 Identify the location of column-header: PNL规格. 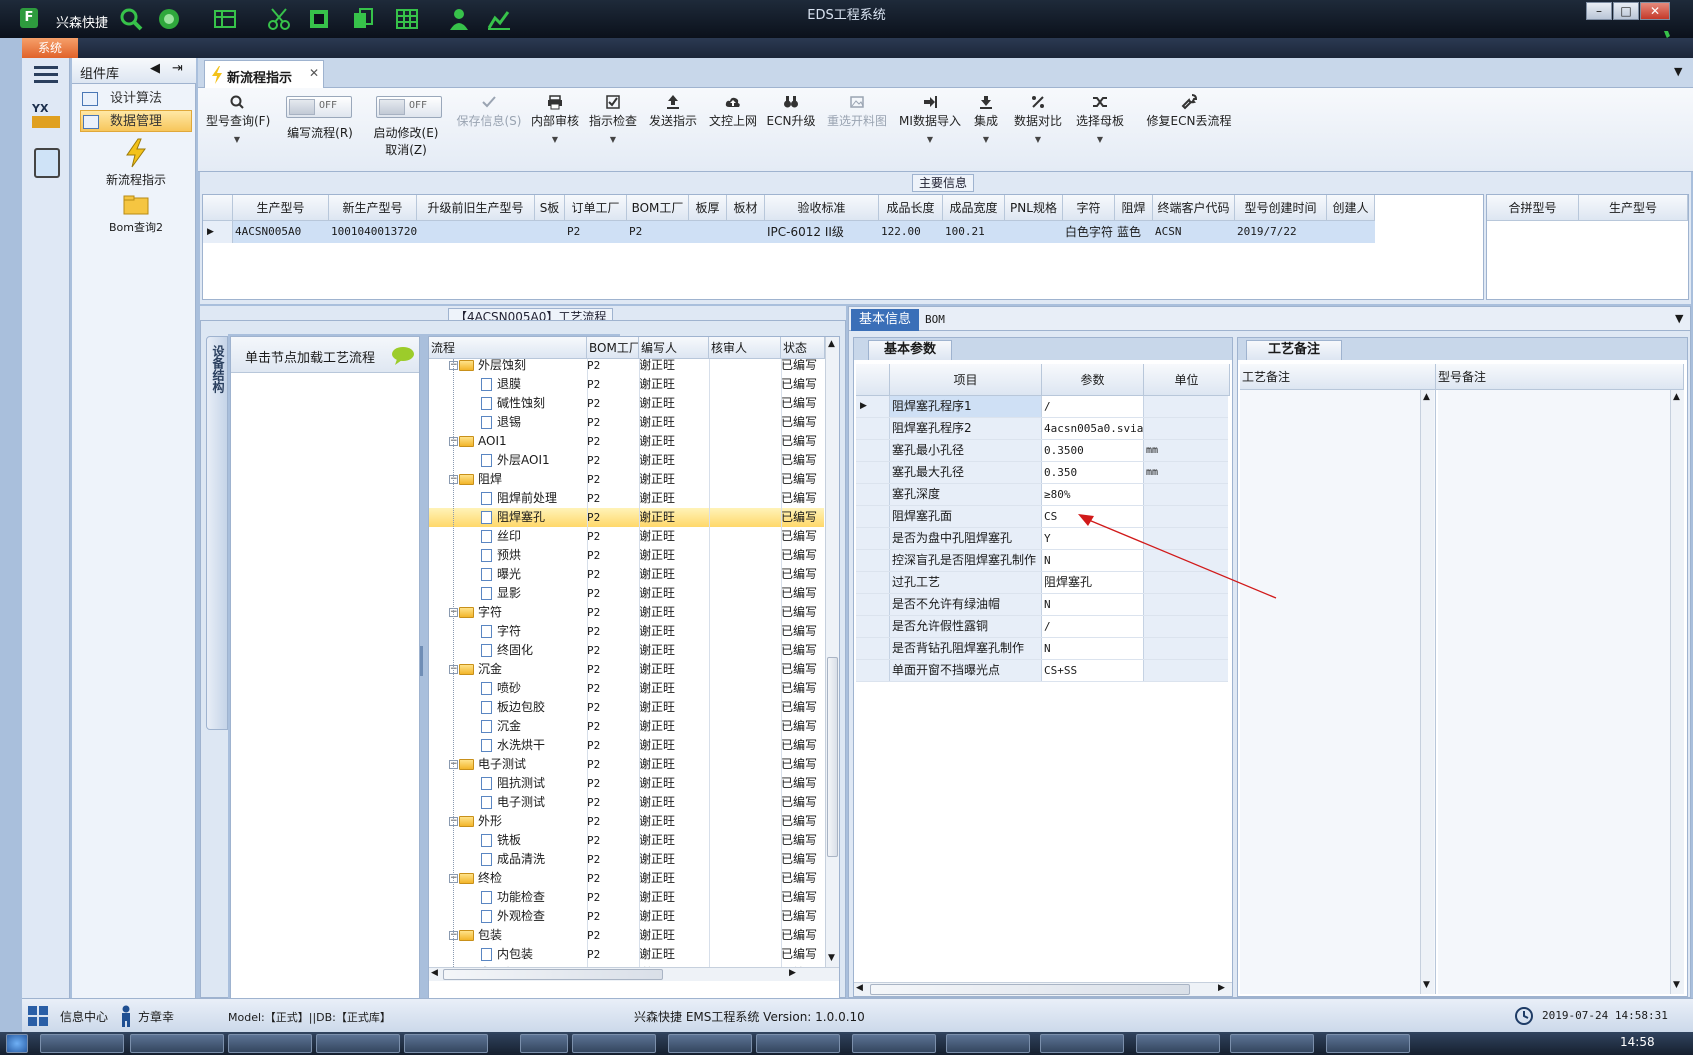
(1034, 208).